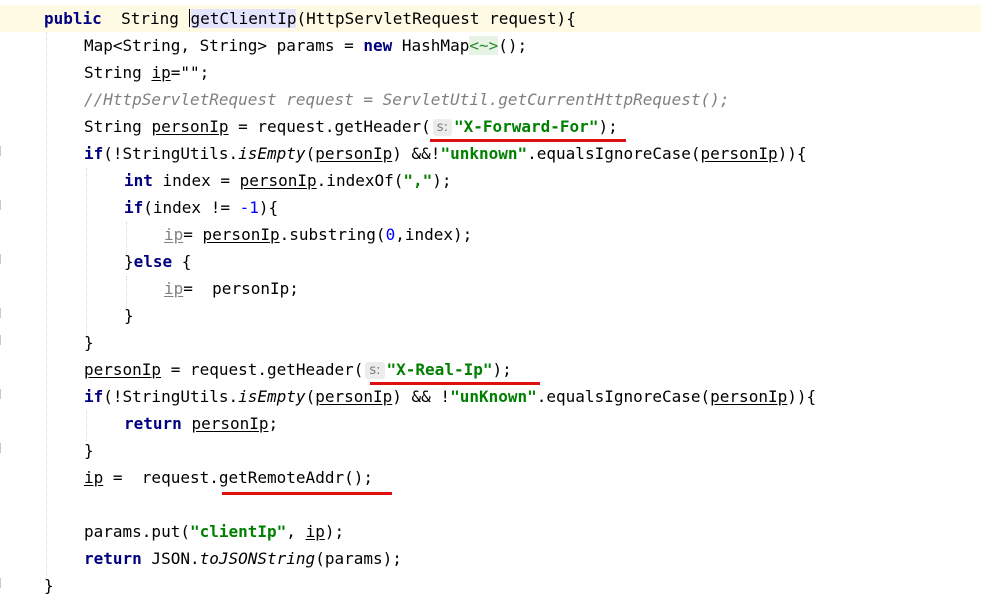  Describe the element at coordinates (493, 396) in the screenshot. I see `string-literal: "unKnown"` at that location.